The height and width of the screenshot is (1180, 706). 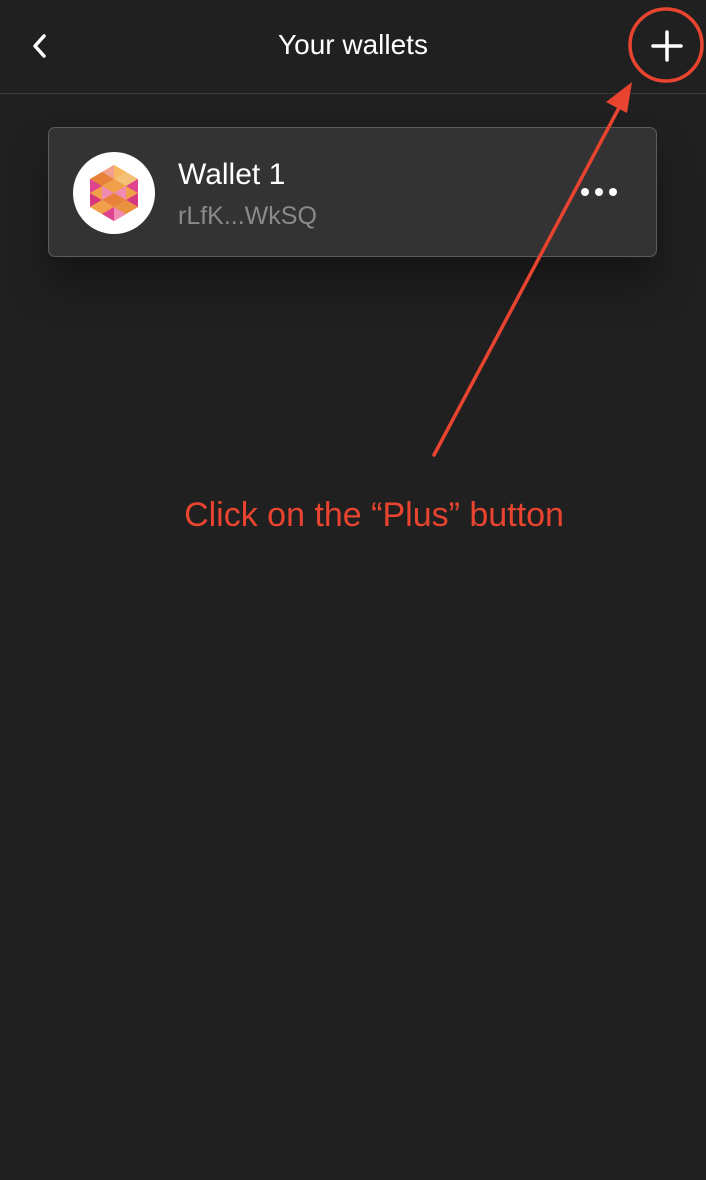 I want to click on wallet-card: Wallet 1 rLfK...WkSQ, so click(x=352, y=192).